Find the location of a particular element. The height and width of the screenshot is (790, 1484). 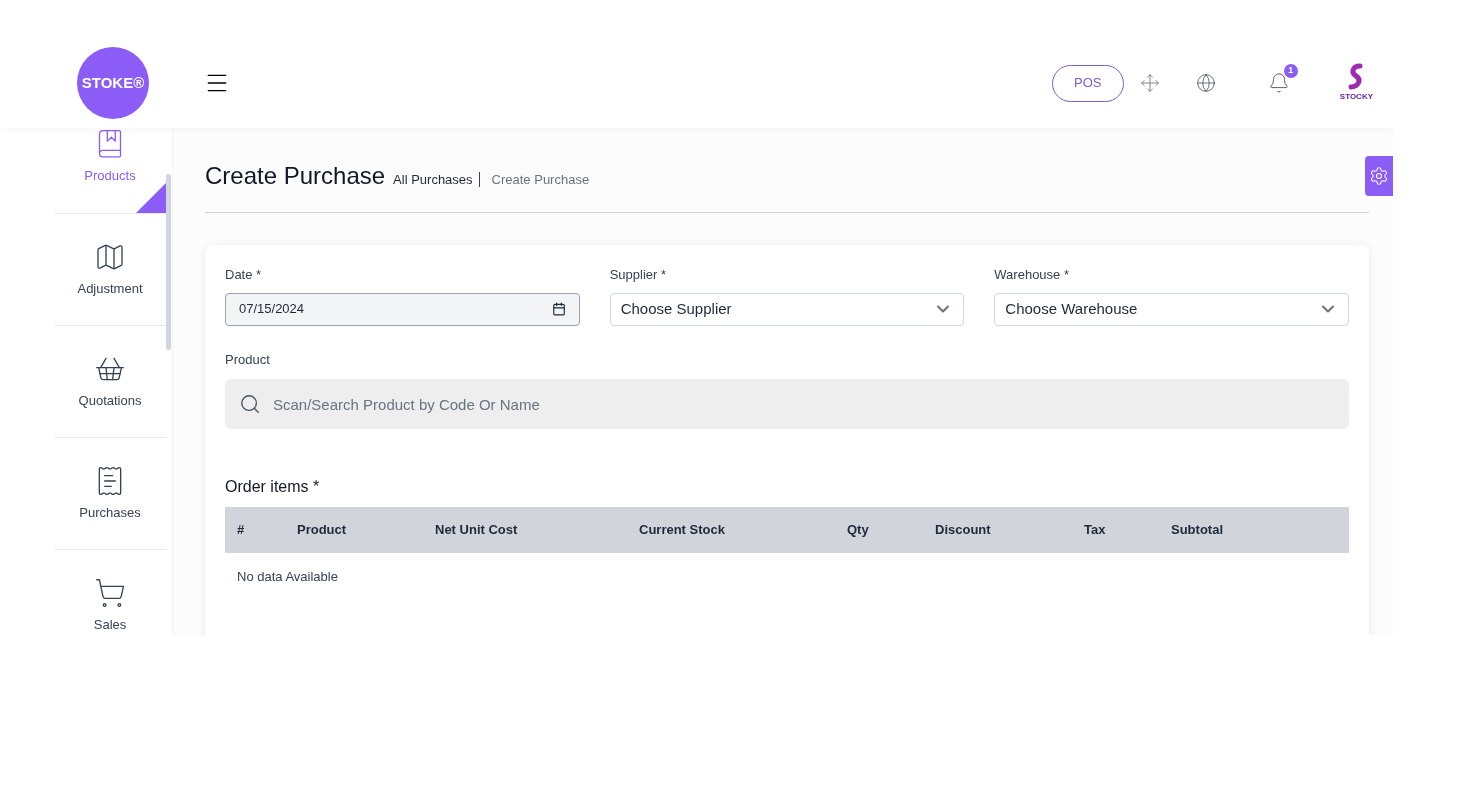

select-field: Choose Supplier is located at coordinates (787, 309).